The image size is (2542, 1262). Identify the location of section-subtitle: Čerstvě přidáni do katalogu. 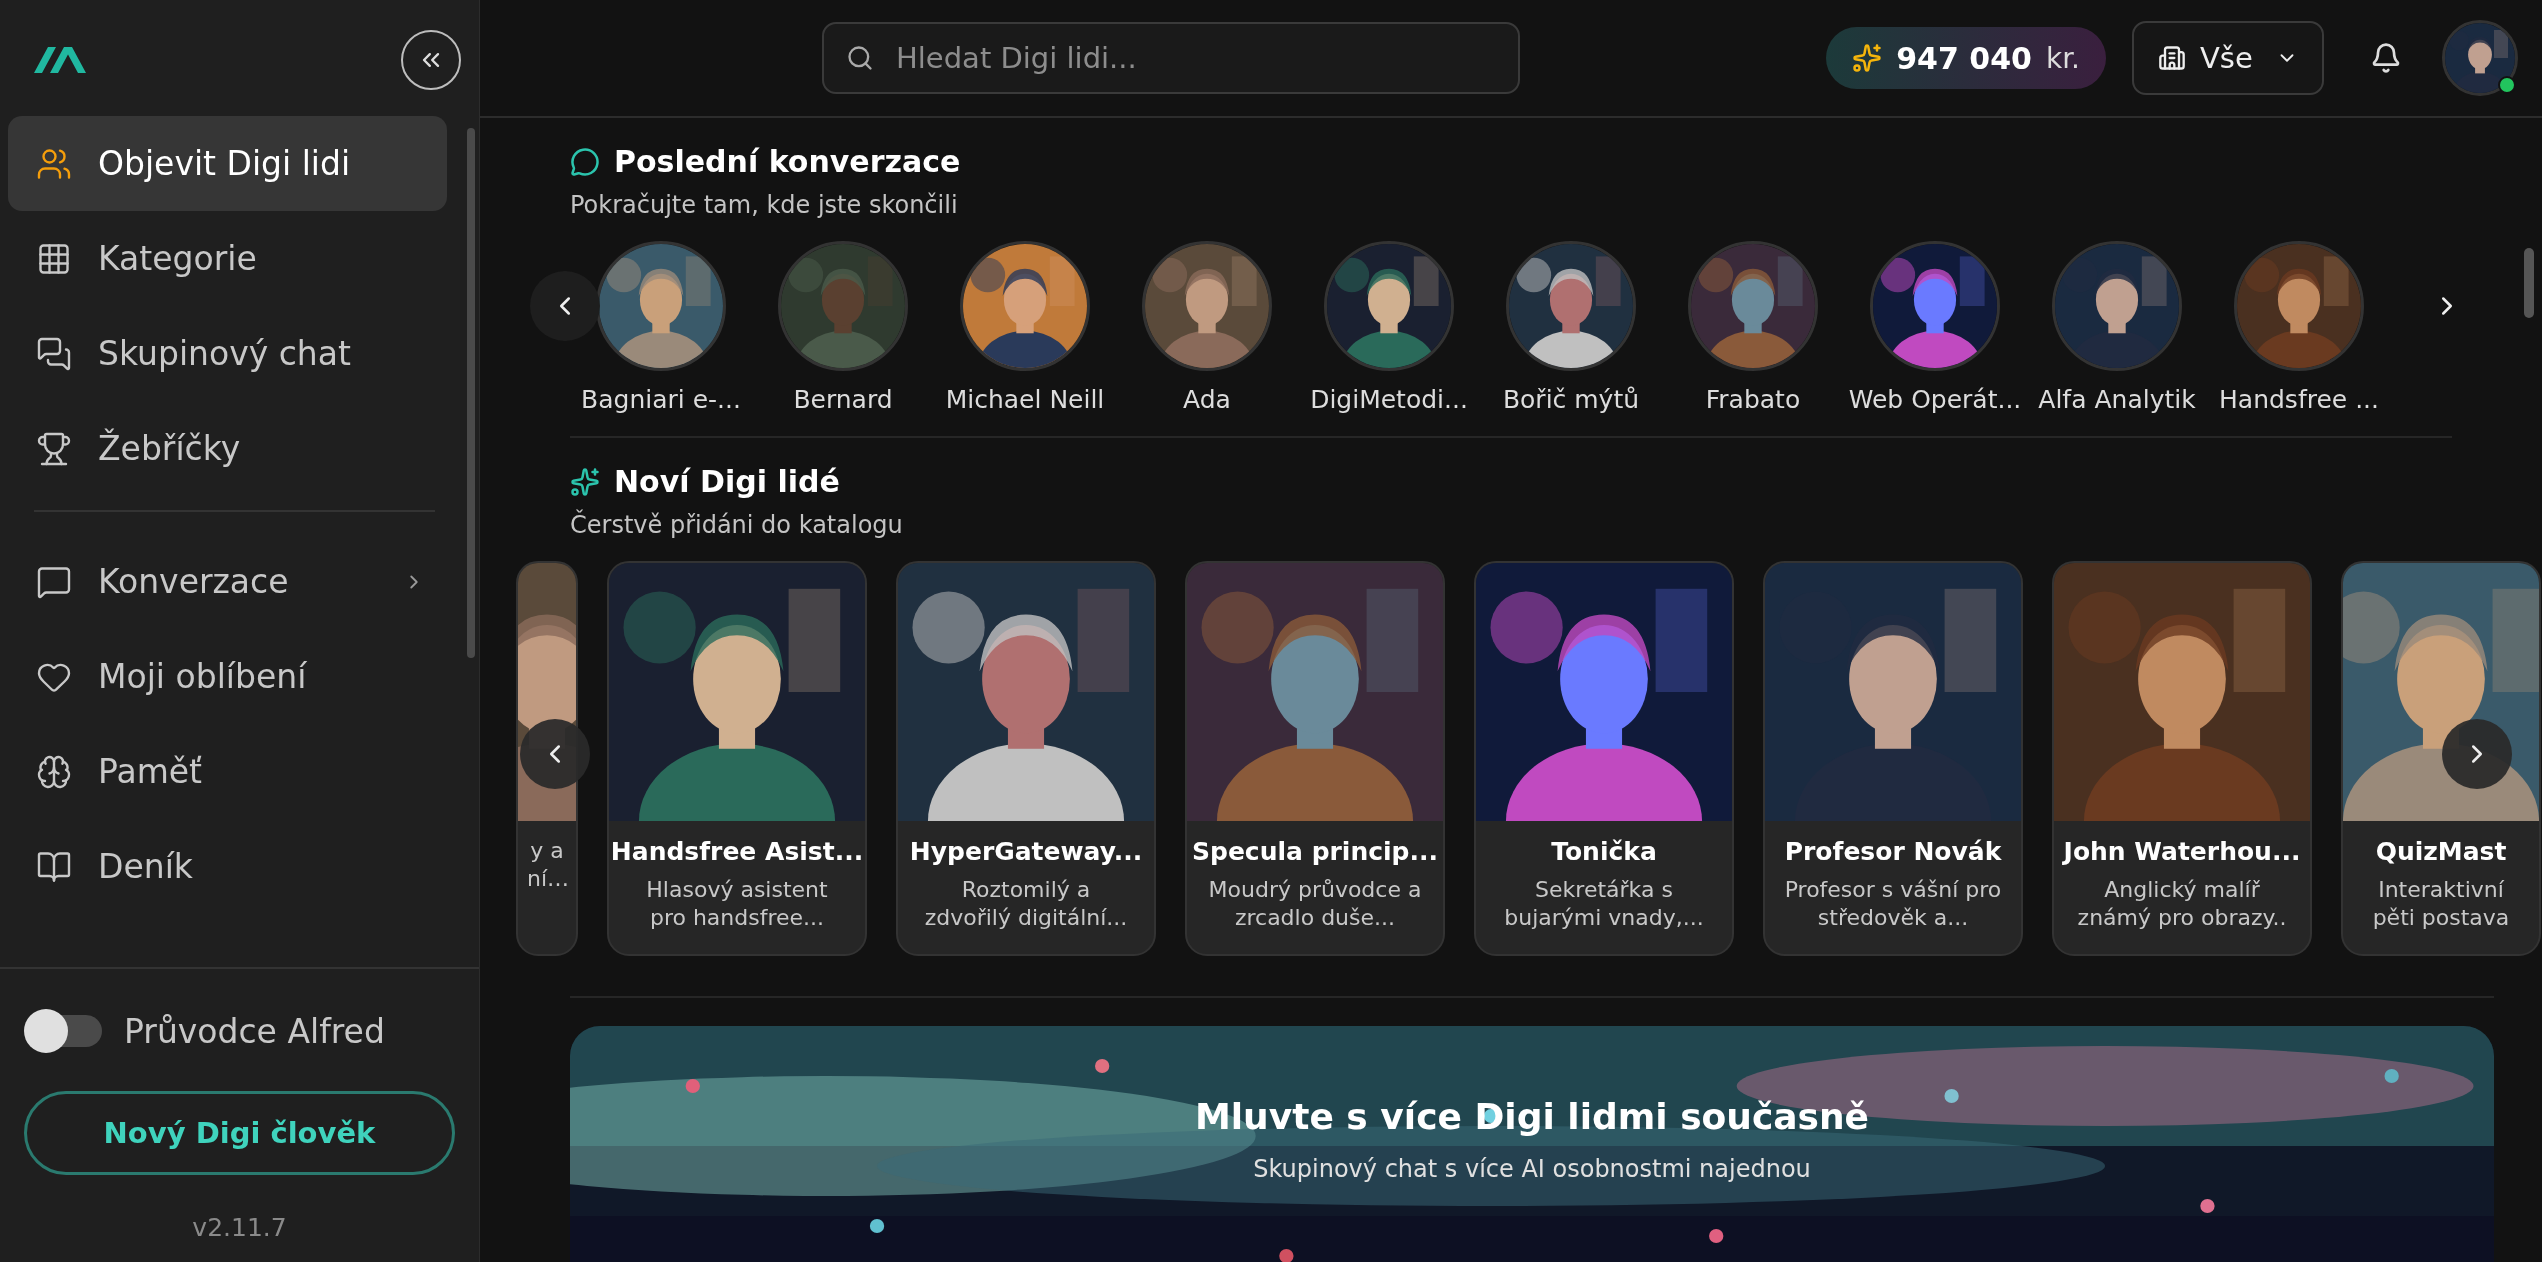
(737, 525).